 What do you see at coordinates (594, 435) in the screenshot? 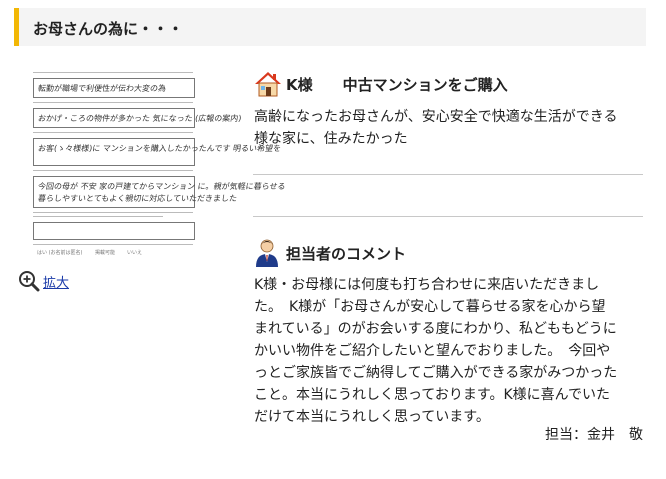
I see `staff-signature: 担当：金井 敬` at bounding box center [594, 435].